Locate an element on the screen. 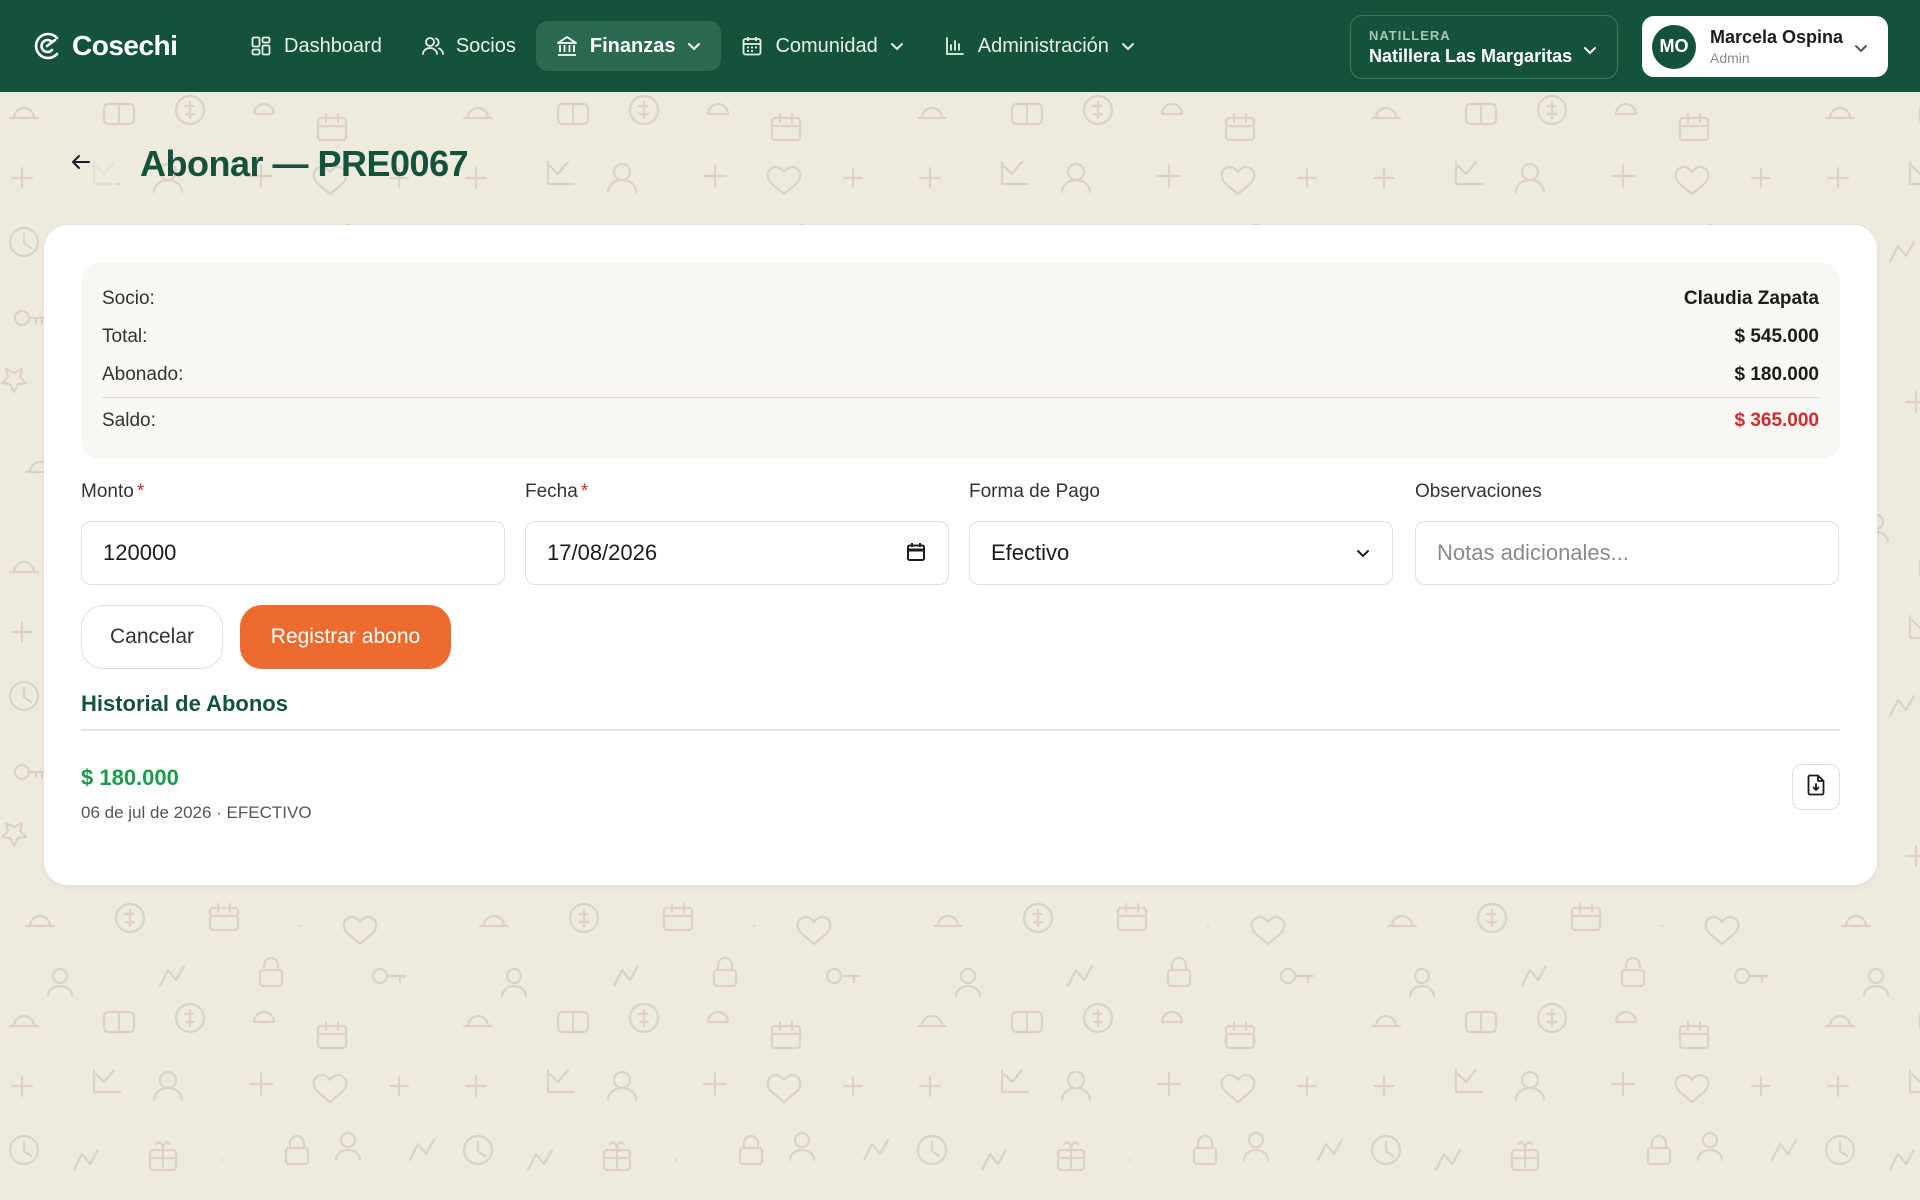 This screenshot has width=1920, height=1200. nav-item-administracion: Administración is located at coordinates (1039, 46).